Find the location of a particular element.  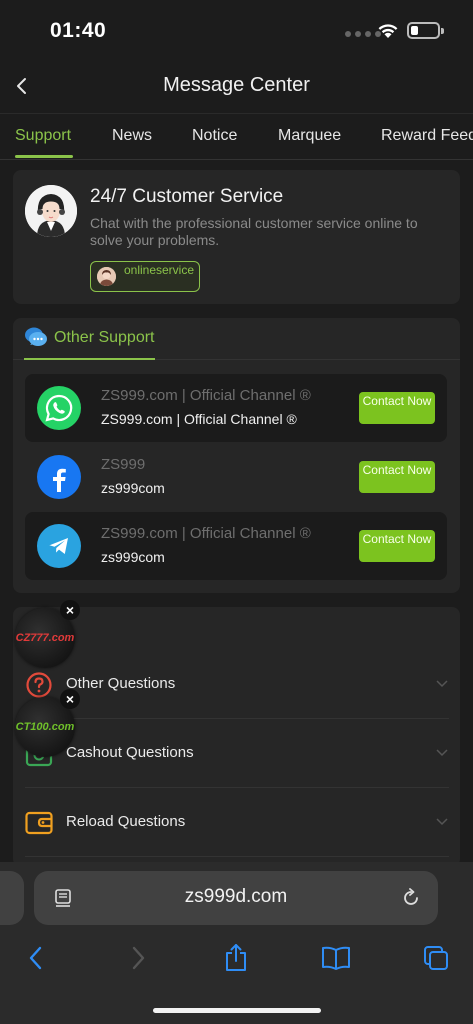

address-bar: zs999d.com is located at coordinates (236, 898).